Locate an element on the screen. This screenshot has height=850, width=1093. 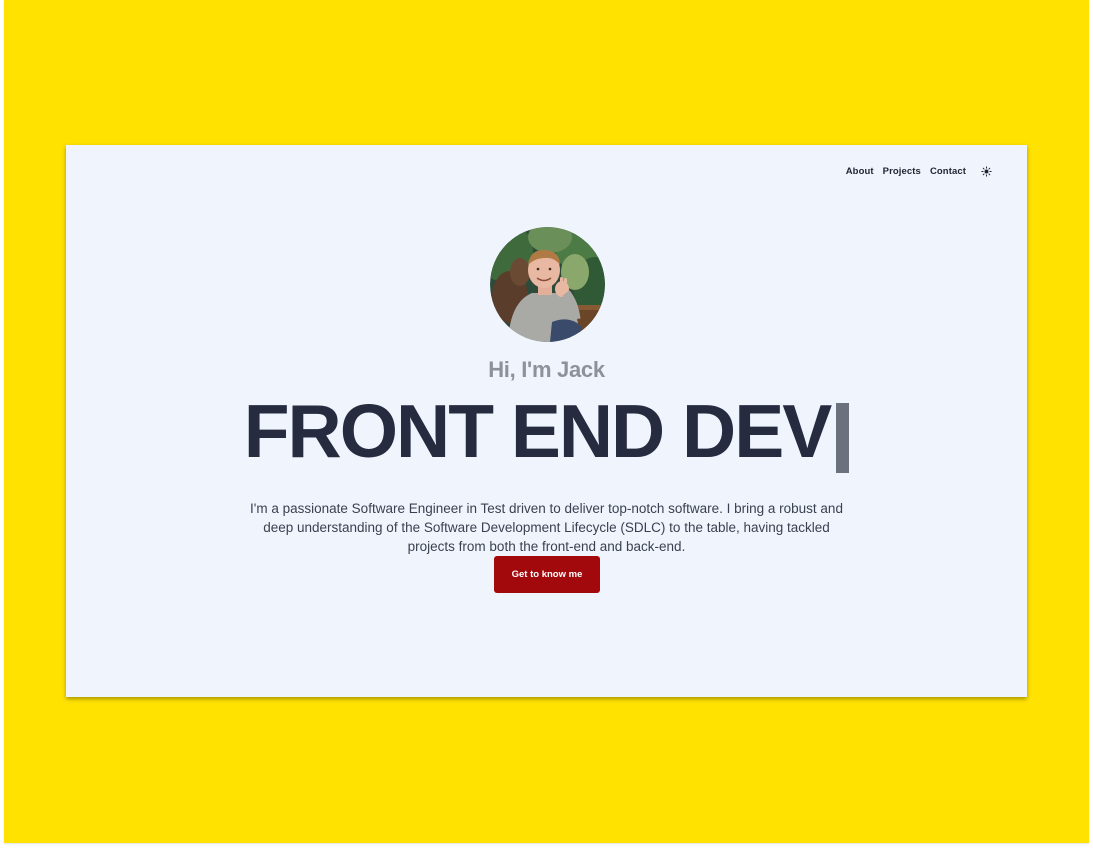
avatar is located at coordinates (547, 284).